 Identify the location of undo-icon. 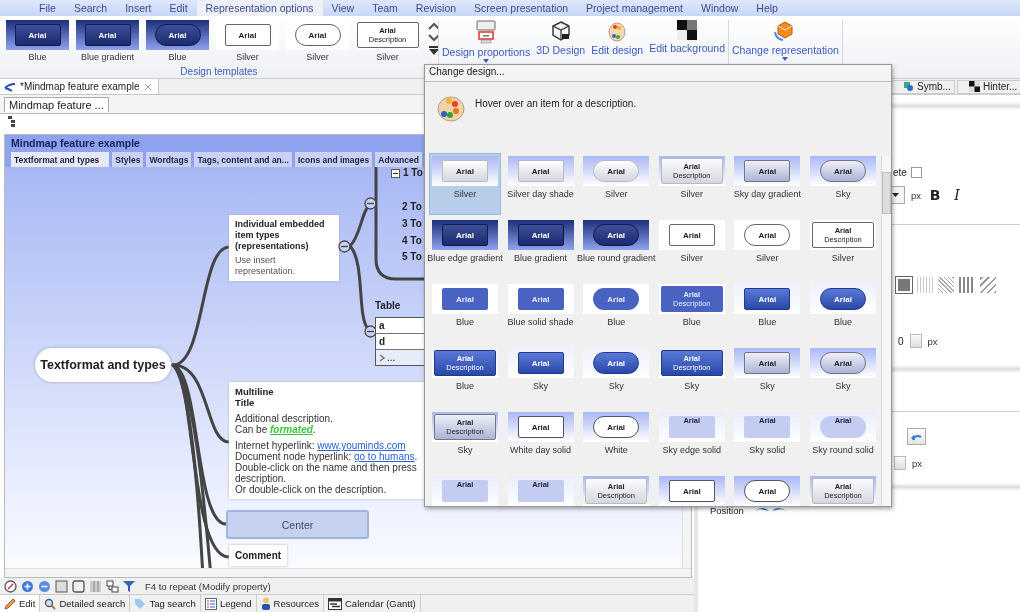
(916, 436).